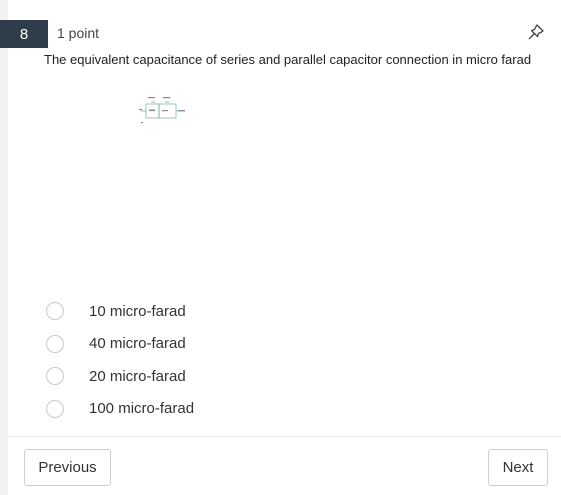 The image size is (561, 495). What do you see at coordinates (284, 436) in the screenshot?
I see `footer-divider` at bounding box center [284, 436].